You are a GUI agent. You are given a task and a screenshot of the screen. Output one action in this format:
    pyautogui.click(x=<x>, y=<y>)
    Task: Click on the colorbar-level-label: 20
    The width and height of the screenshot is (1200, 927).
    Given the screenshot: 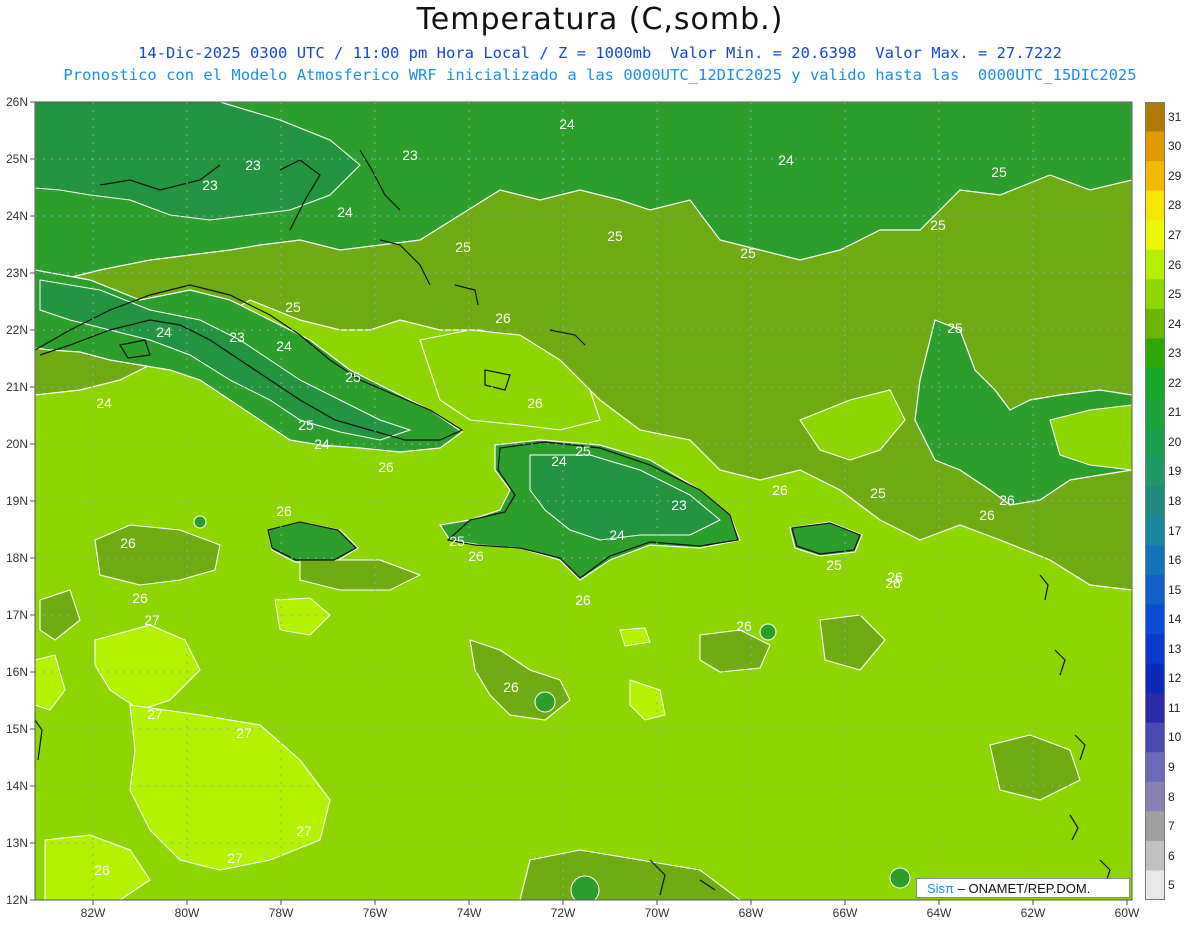 What is the action you would take?
    pyautogui.click(x=1175, y=441)
    